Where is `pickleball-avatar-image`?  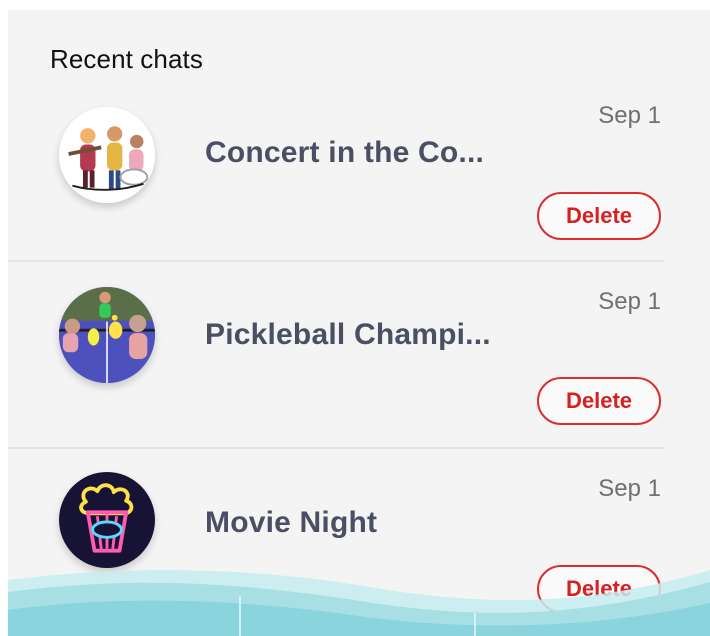 pickleball-avatar-image is located at coordinates (107, 335).